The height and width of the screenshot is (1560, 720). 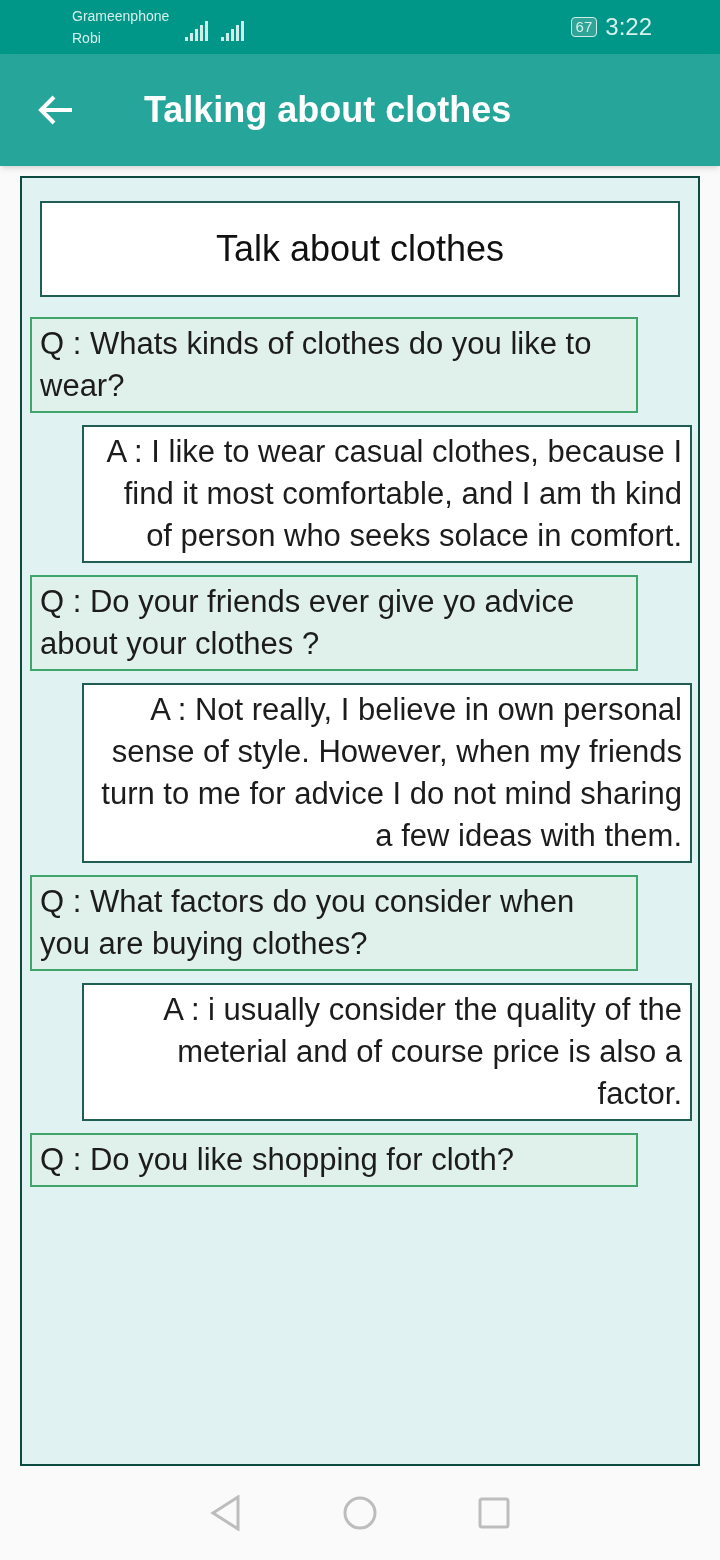 What do you see at coordinates (277, 1160) in the screenshot?
I see `question-text: Q : Do you like shopping for cloth?` at bounding box center [277, 1160].